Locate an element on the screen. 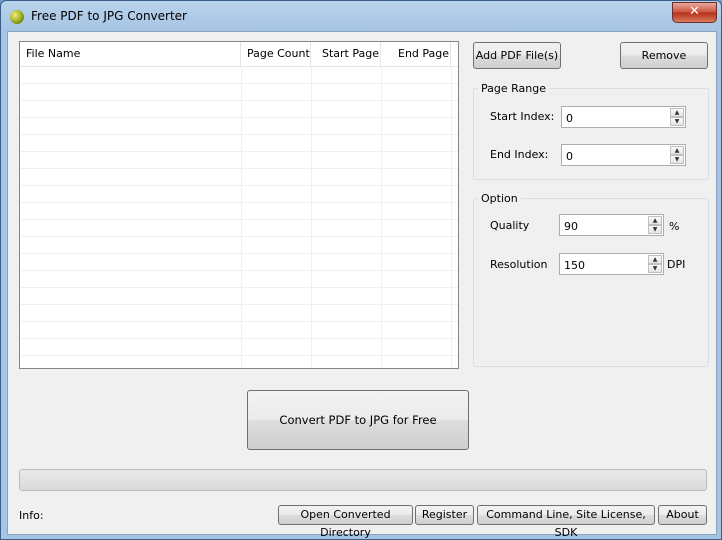 This screenshot has height=540, width=722. file-list-header: File Name Page Count Start Page End Page is located at coordinates (239, 54).